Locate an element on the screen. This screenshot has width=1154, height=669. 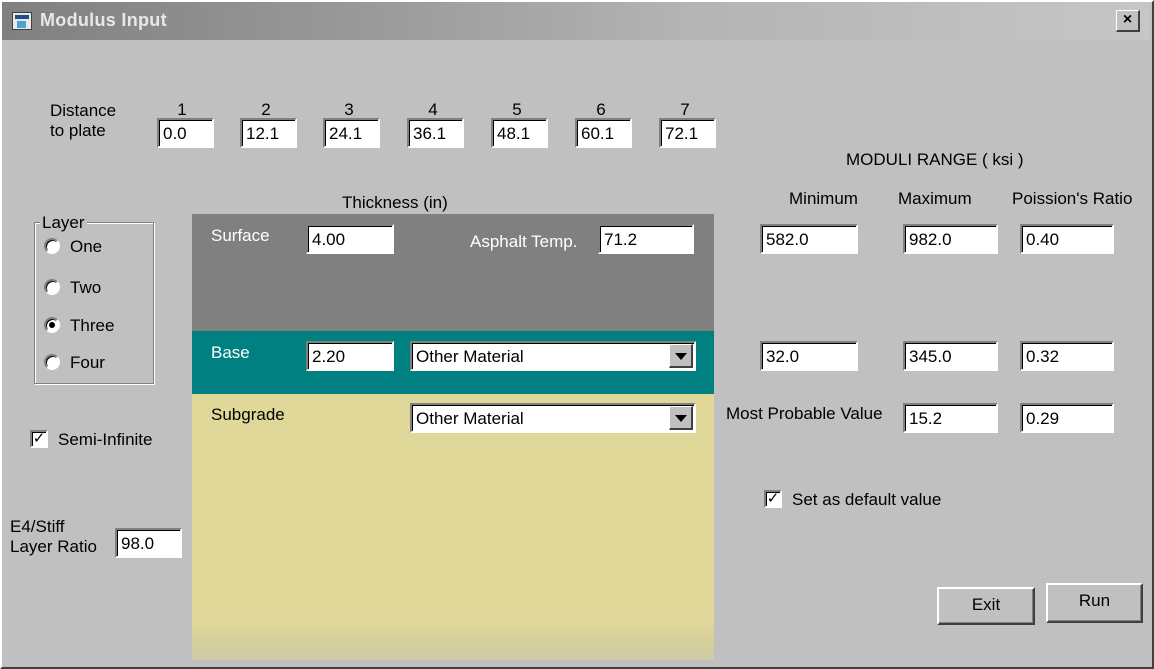
stiff-ratio-label-line1: E4/Stiff is located at coordinates (37, 526).